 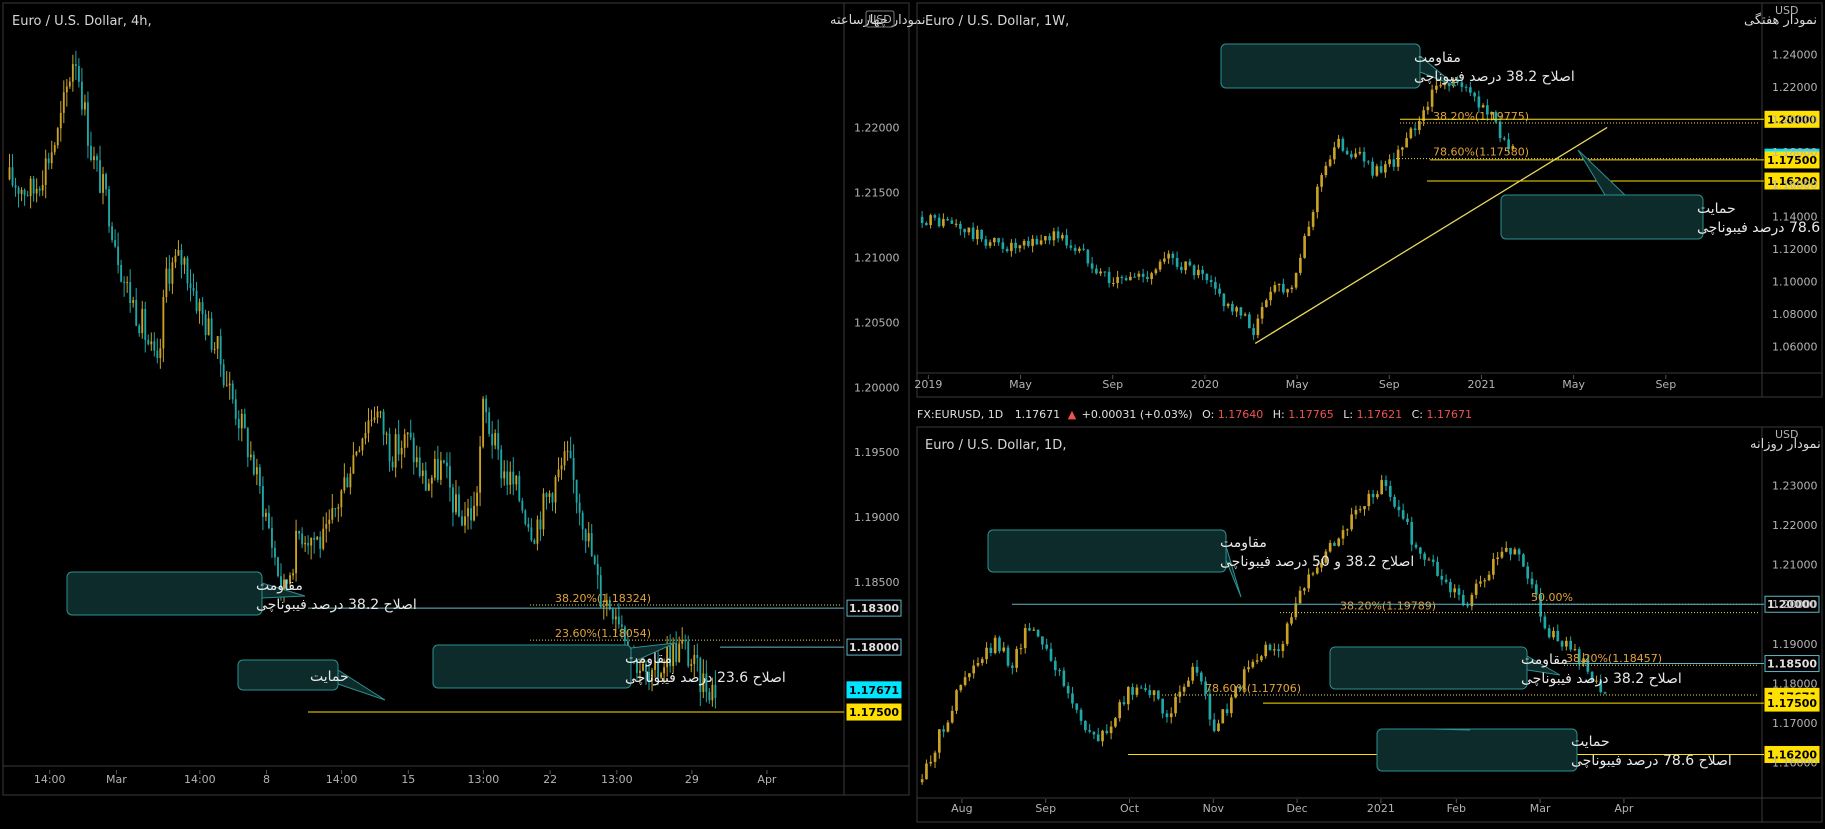 What do you see at coordinates (997, 21) in the screenshot?
I see `panel-weekly-title: Euro / U.S. Dollar, 1W,` at bounding box center [997, 21].